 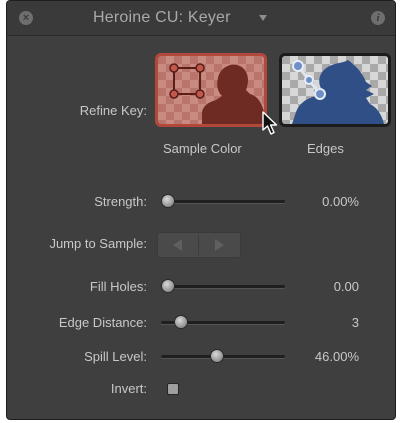 I want to click on refine-key-label: Refine Key:, so click(x=113, y=110).